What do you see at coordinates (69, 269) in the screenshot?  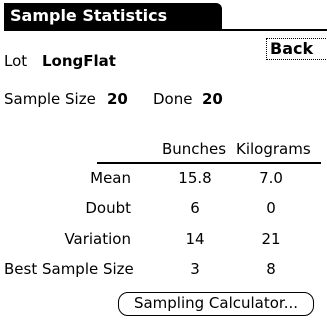 I see `row-label-best-sample-size: Best Sample Size` at bounding box center [69, 269].